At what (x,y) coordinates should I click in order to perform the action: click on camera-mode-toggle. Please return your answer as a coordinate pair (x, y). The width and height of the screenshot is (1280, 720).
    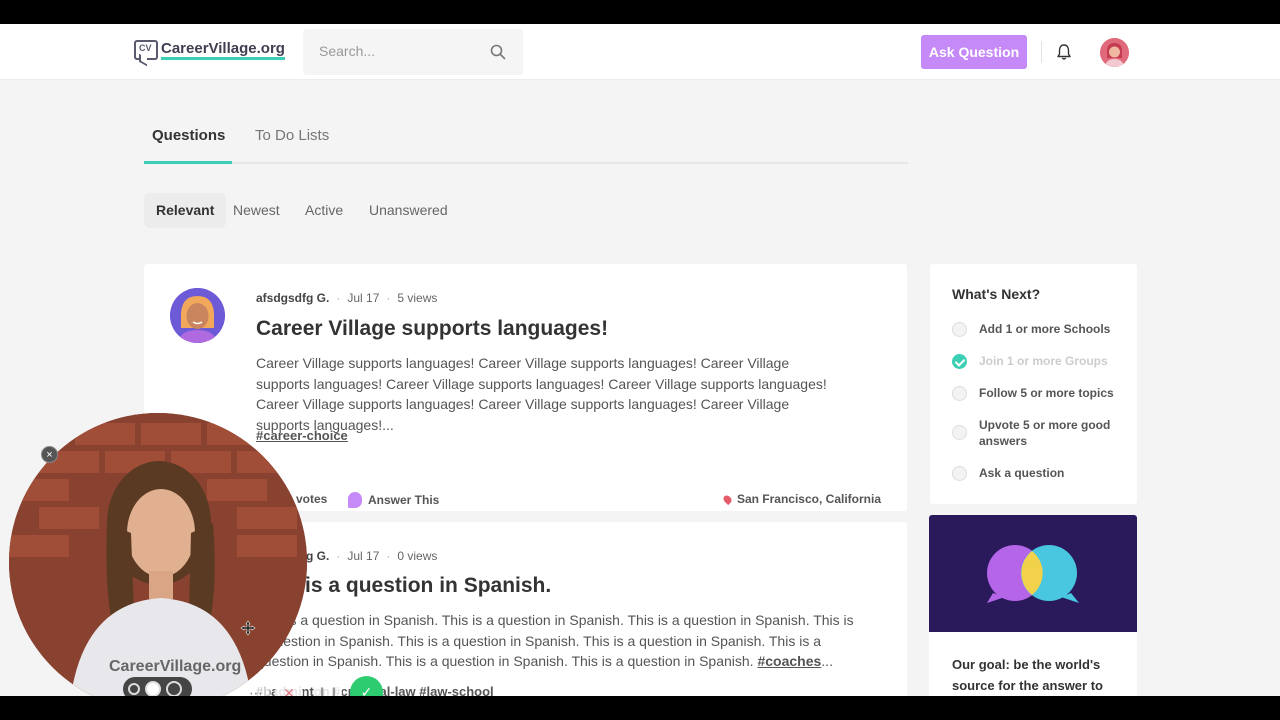
    Looking at the image, I should click on (157, 686).